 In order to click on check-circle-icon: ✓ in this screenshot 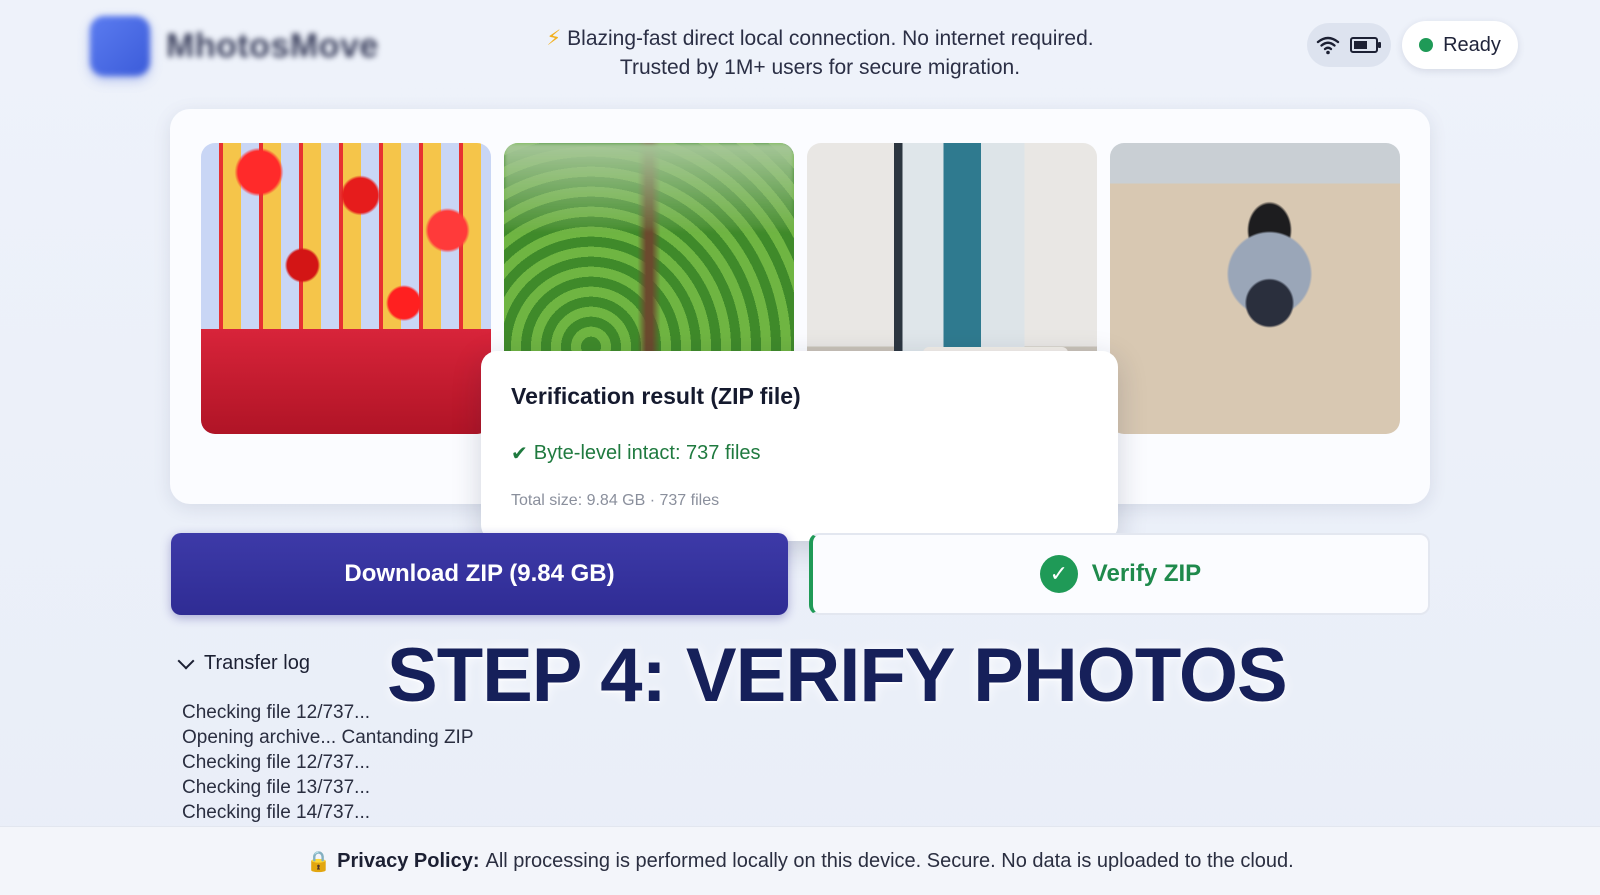, I will do `click(1058, 574)`.